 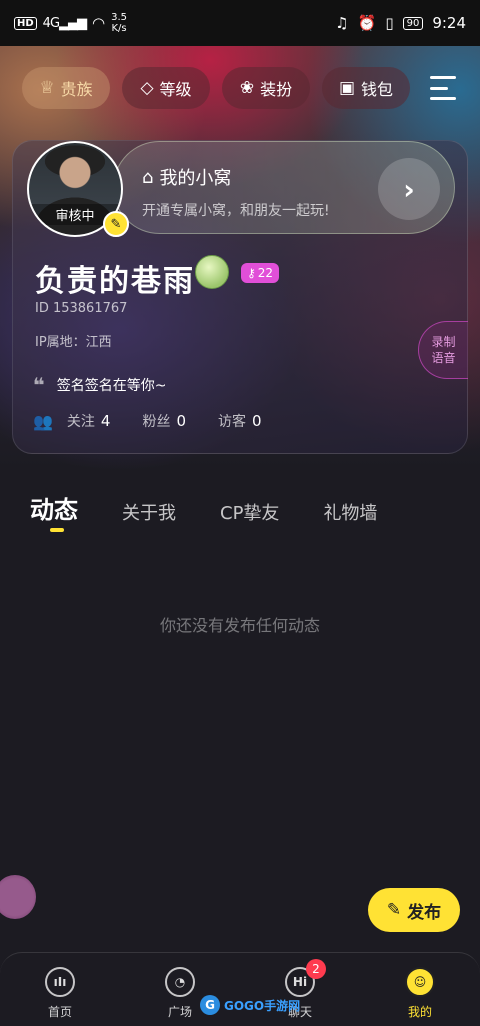 What do you see at coordinates (47, 88) in the screenshot?
I see `crown-icon: ♕` at bounding box center [47, 88].